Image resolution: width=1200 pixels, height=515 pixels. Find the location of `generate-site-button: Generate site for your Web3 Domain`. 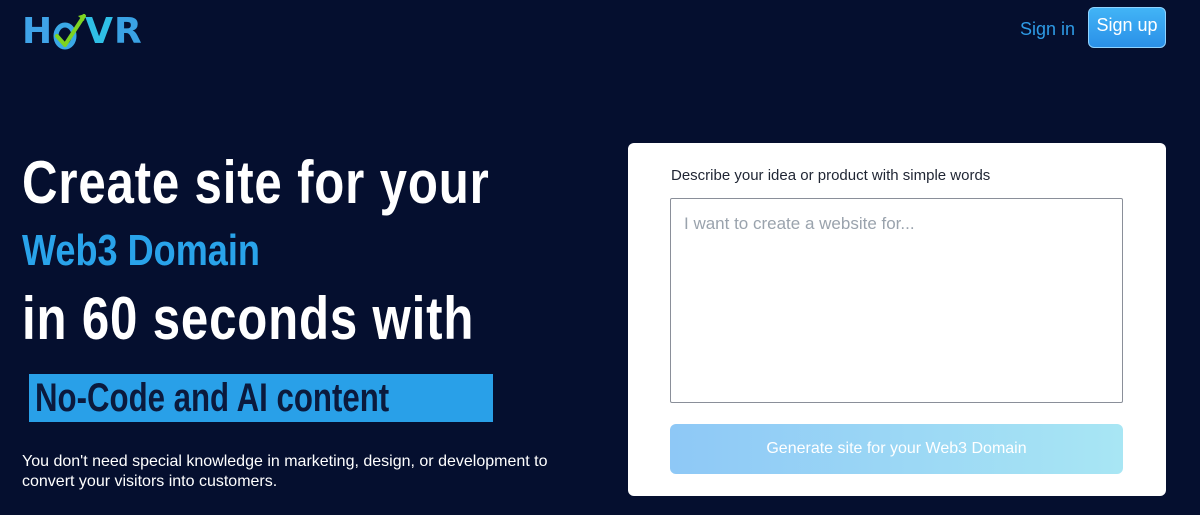

generate-site-button: Generate site for your Web3 Domain is located at coordinates (896, 449).